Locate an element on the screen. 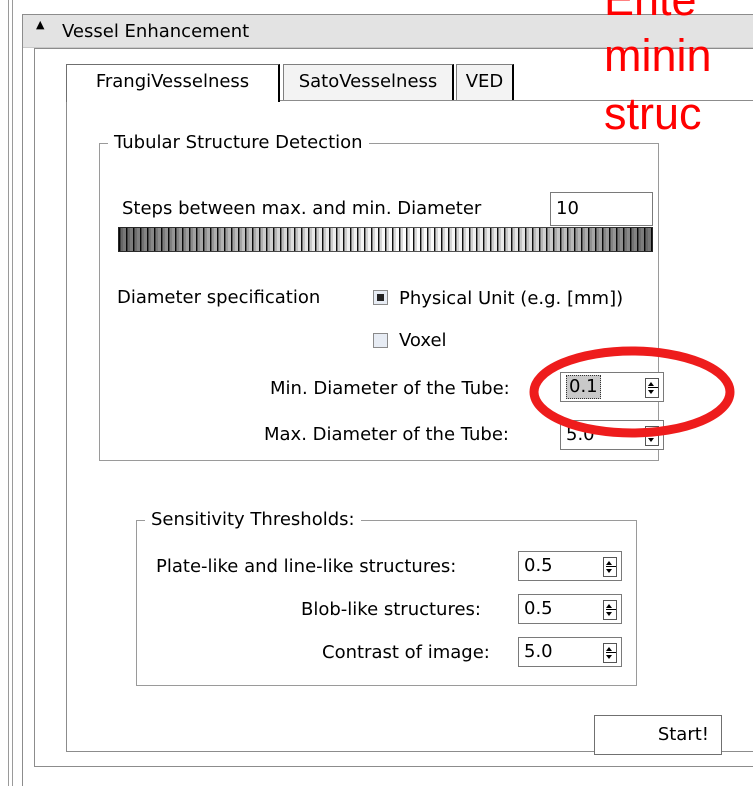 This screenshot has height=786, width=753. slider-shading is located at coordinates (385, 239).